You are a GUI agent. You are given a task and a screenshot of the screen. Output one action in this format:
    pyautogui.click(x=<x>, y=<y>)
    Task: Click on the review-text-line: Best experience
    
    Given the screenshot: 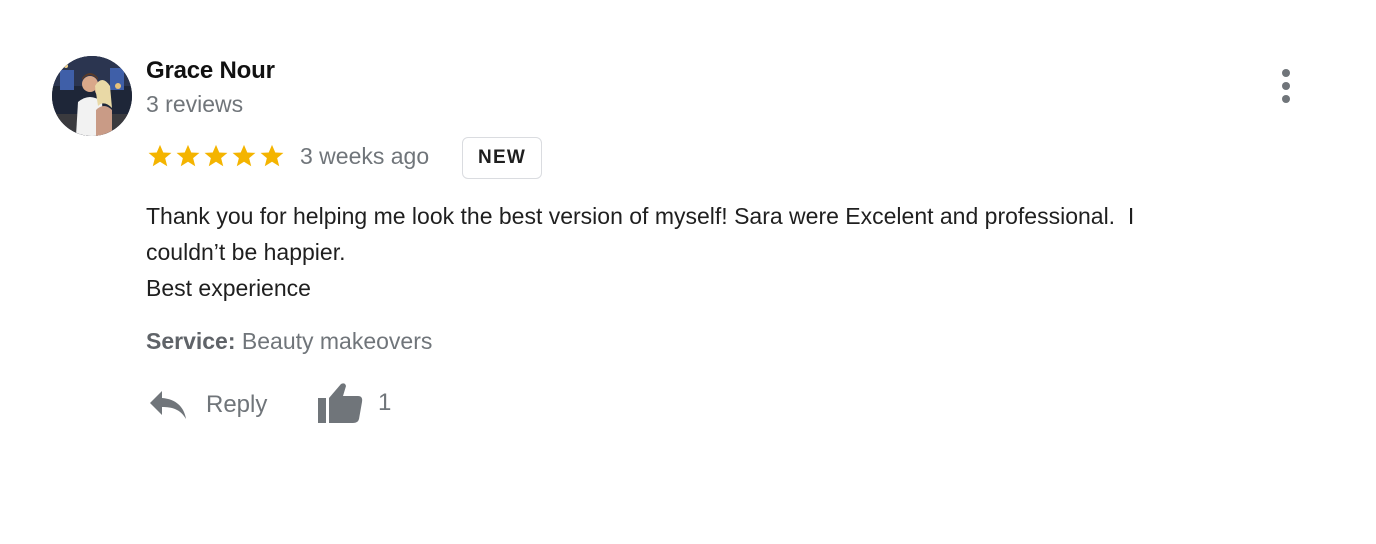 What is the action you would take?
    pyautogui.click(x=228, y=288)
    